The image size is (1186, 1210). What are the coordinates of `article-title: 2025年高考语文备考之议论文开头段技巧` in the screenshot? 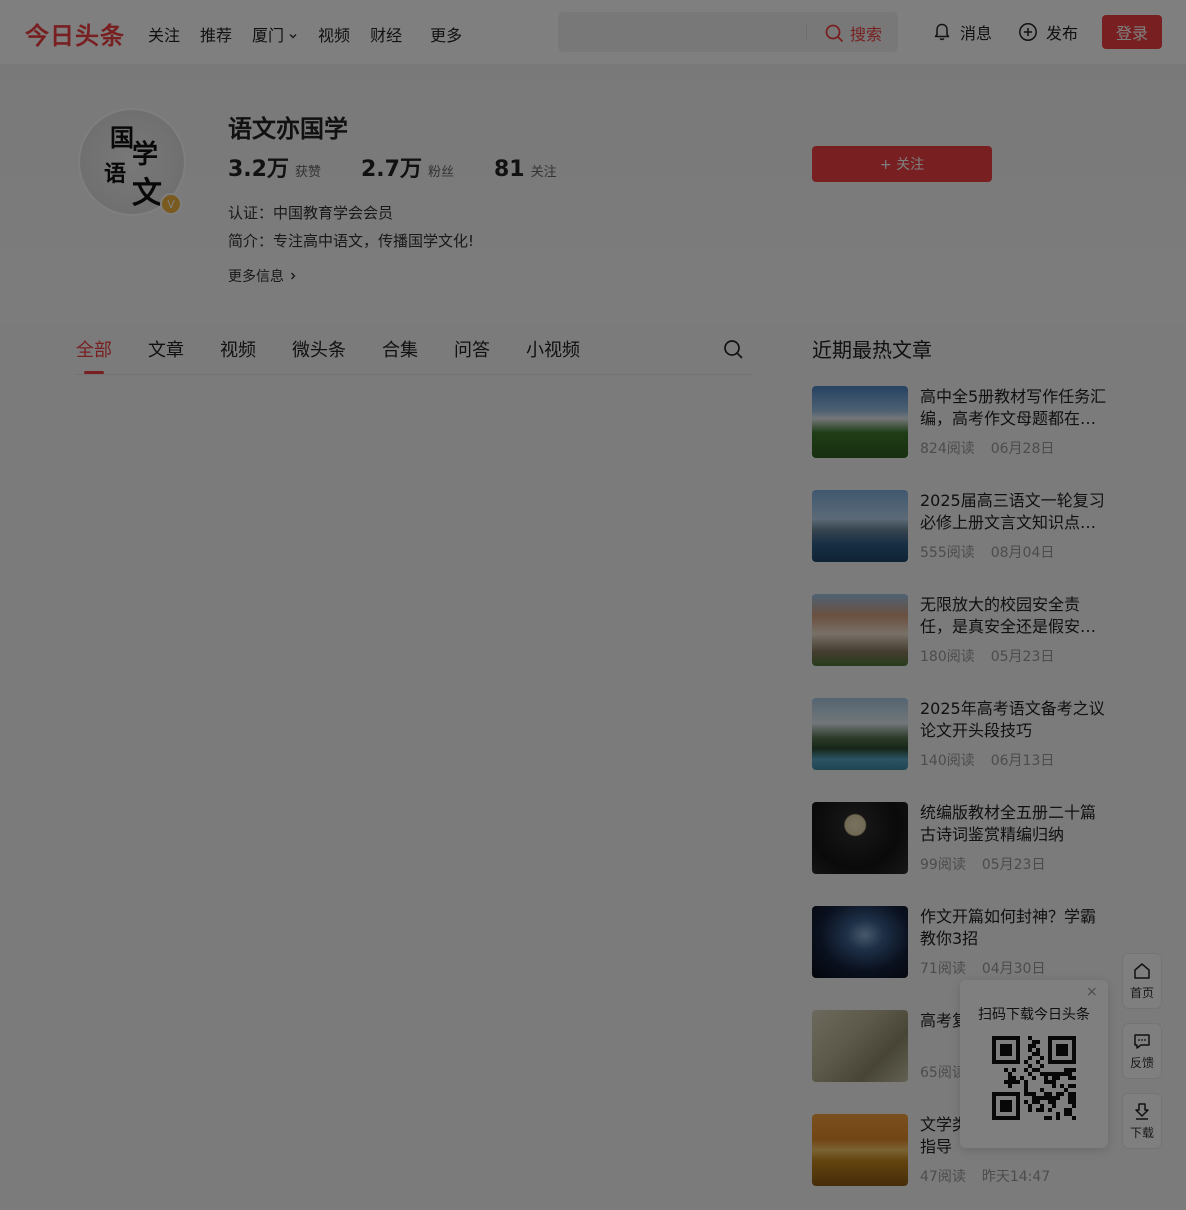 It's located at (1014, 720).